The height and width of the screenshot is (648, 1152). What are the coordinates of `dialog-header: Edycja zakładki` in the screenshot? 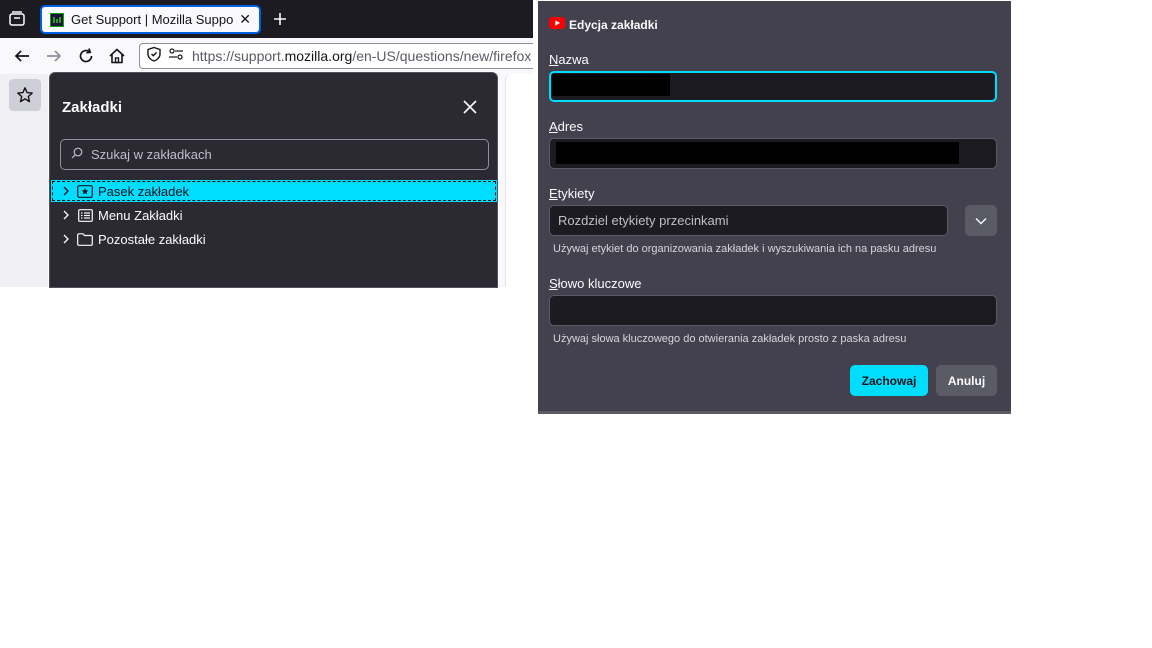 It's located at (603, 25).